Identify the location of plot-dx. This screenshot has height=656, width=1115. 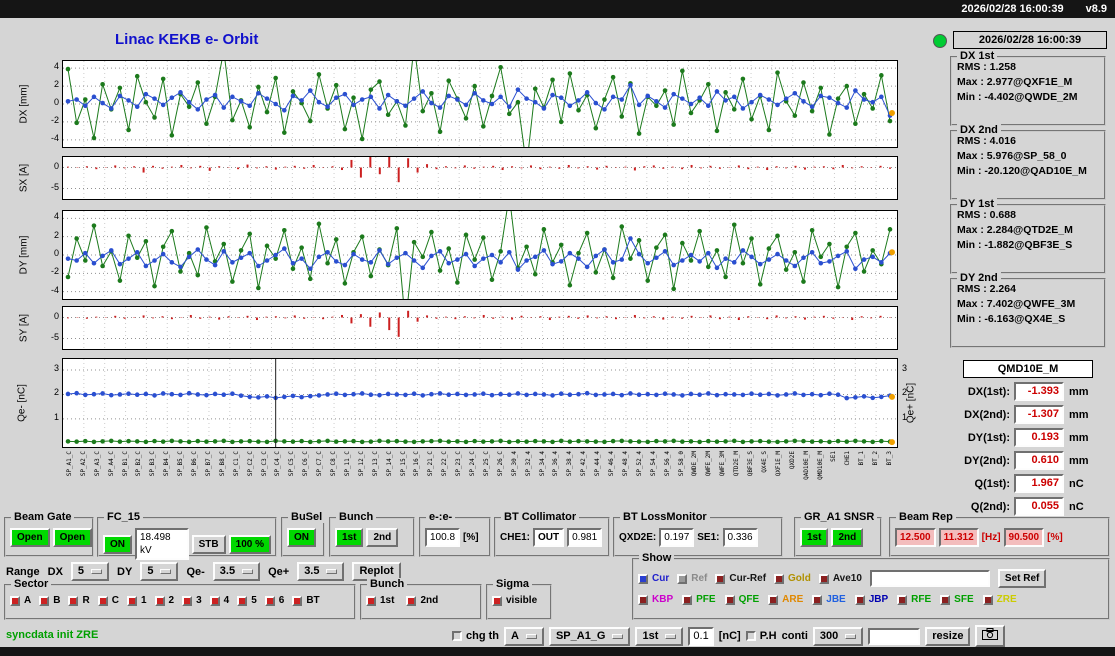
(480, 104).